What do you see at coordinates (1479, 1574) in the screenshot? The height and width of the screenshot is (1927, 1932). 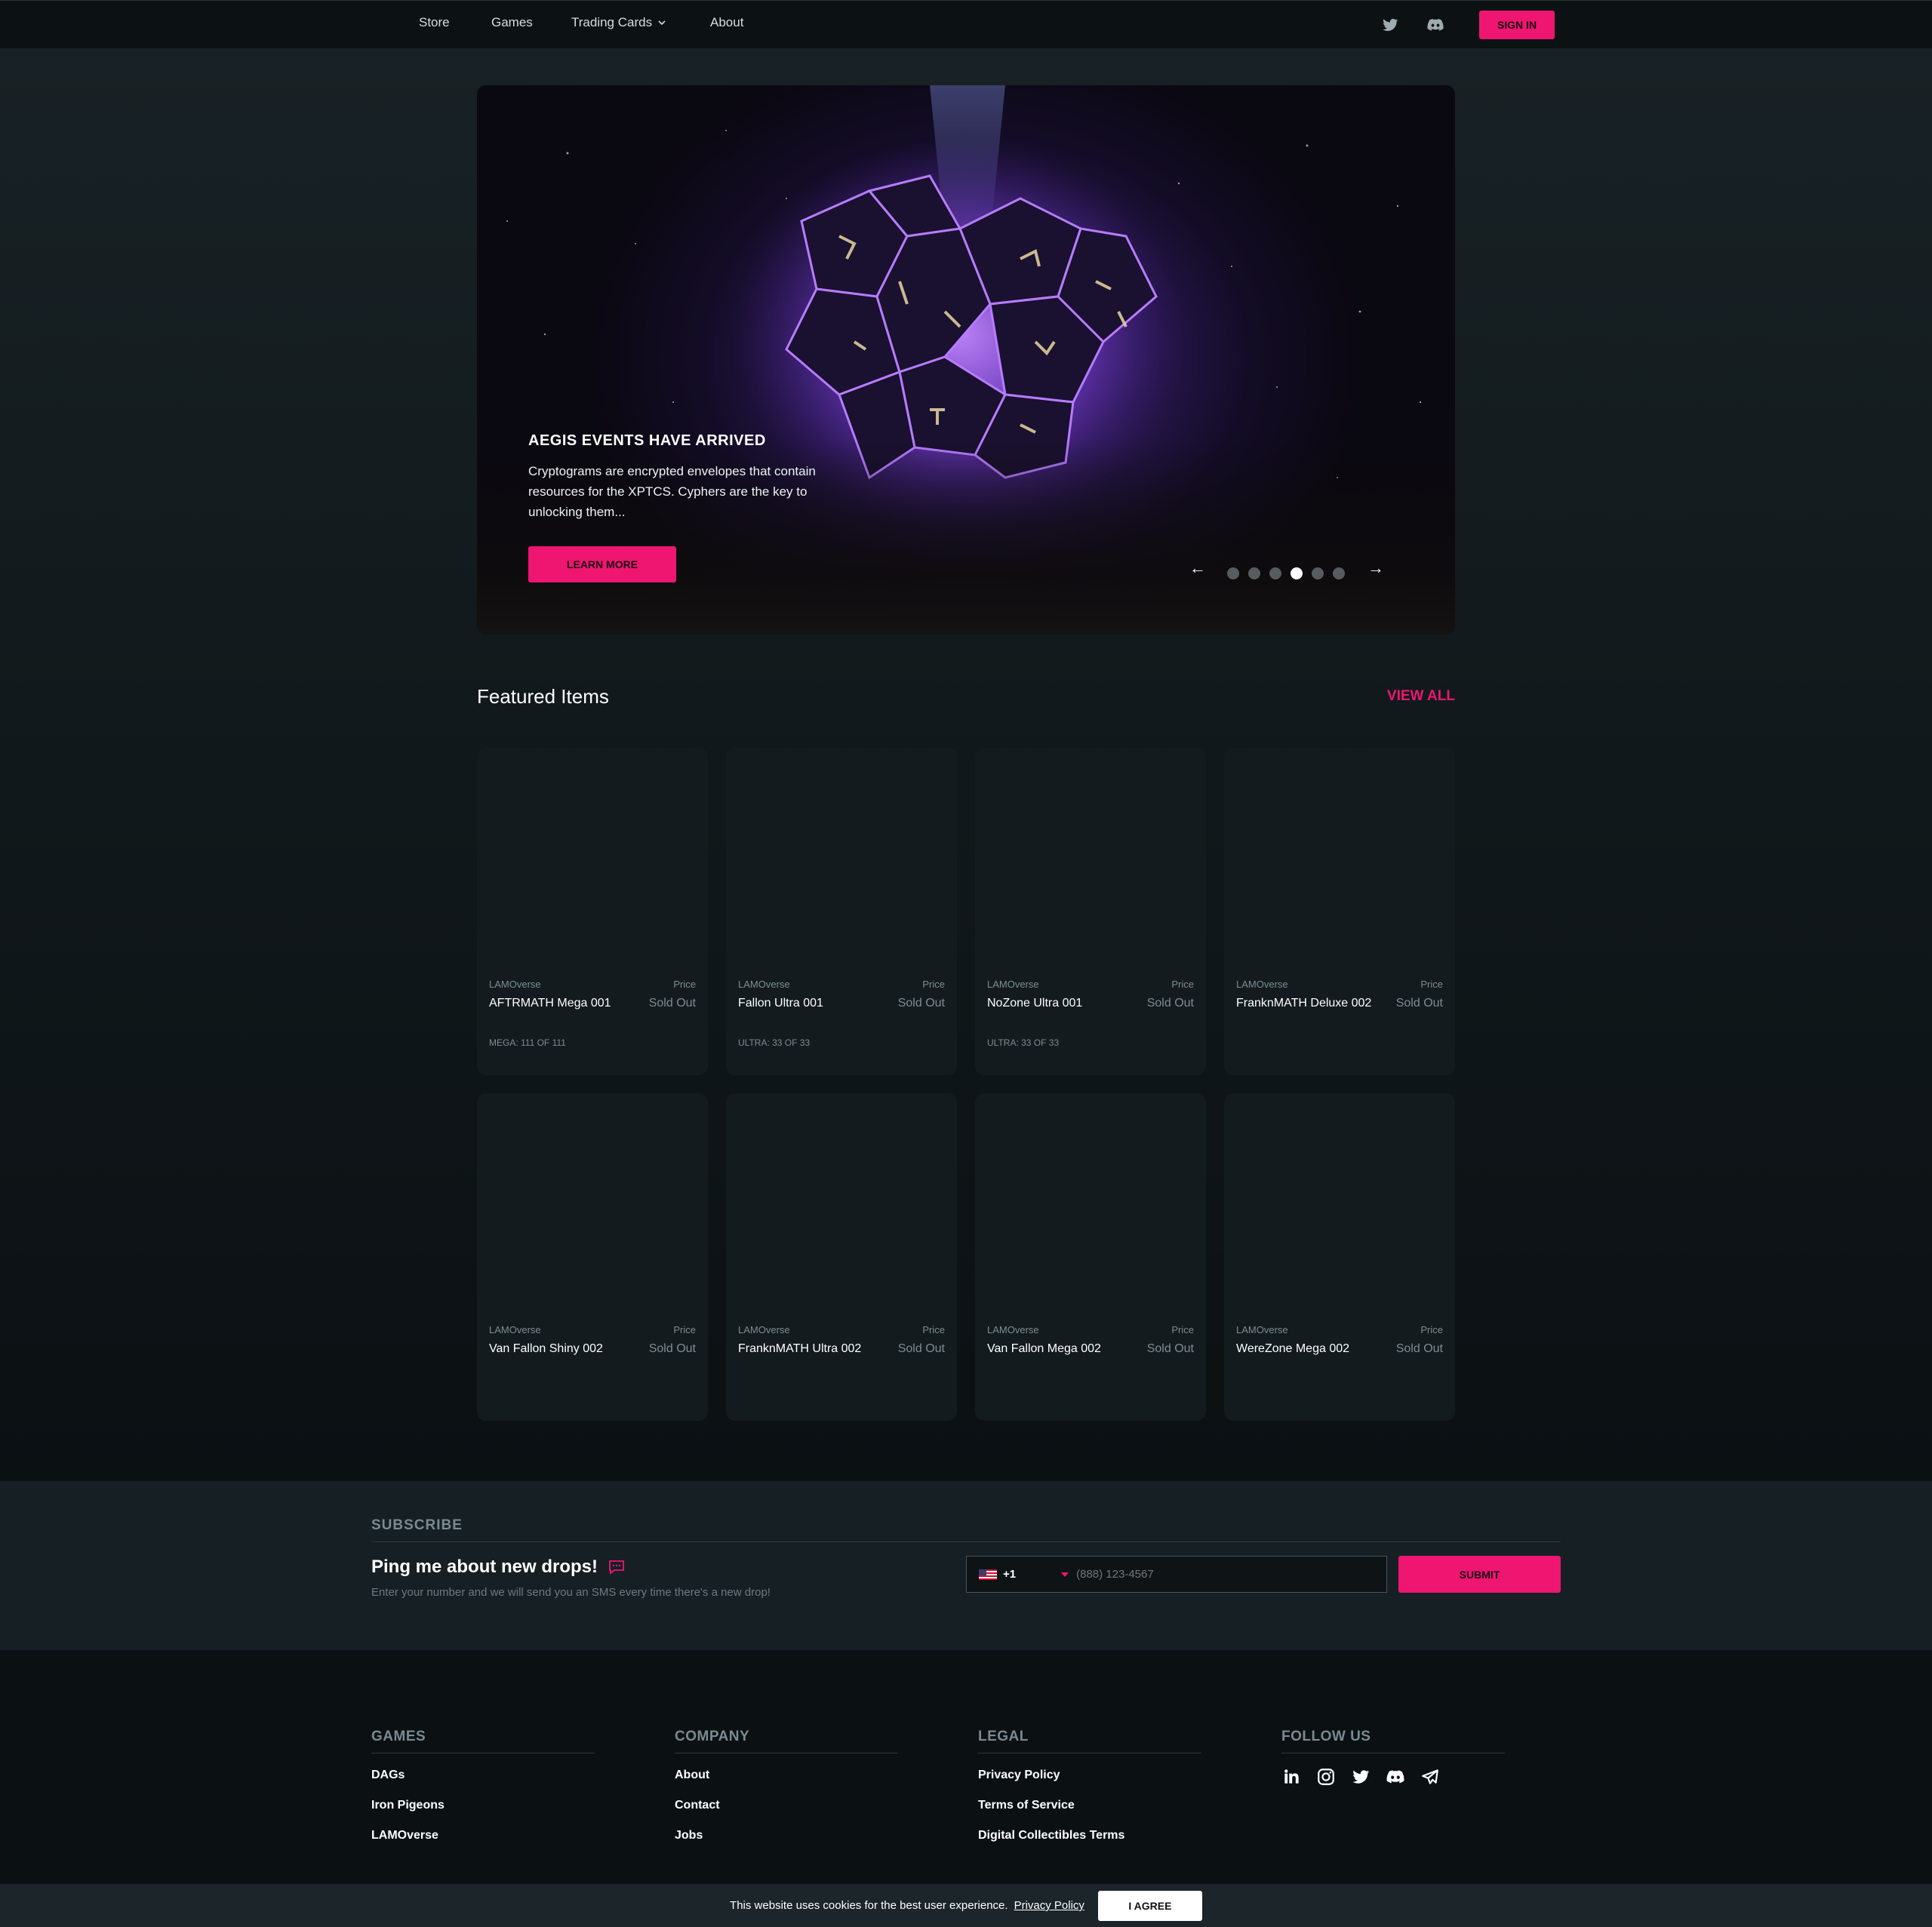 I see `submit-button: SUBMIT` at bounding box center [1479, 1574].